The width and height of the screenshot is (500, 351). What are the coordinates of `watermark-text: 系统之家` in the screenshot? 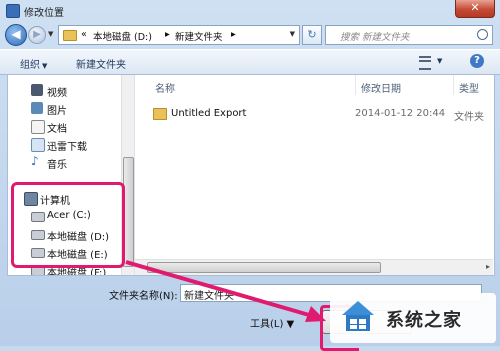 It's located at (424, 320).